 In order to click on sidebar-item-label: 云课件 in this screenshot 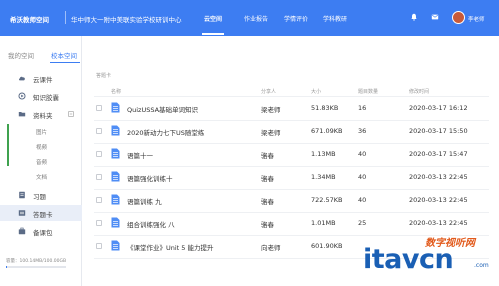, I will do `click(43, 80)`.